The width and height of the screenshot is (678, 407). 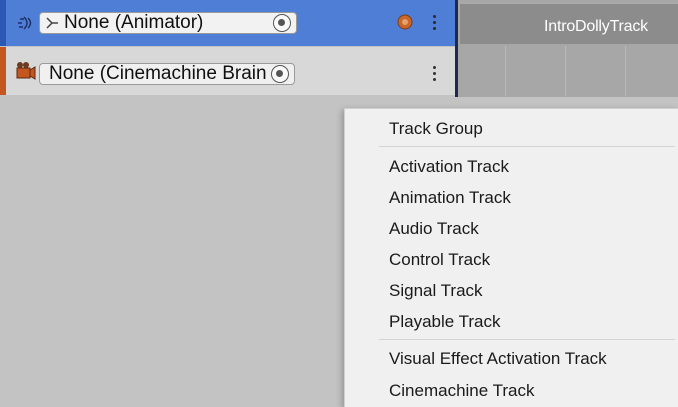 I want to click on animator-binding-label: None (Animator), so click(x=134, y=22).